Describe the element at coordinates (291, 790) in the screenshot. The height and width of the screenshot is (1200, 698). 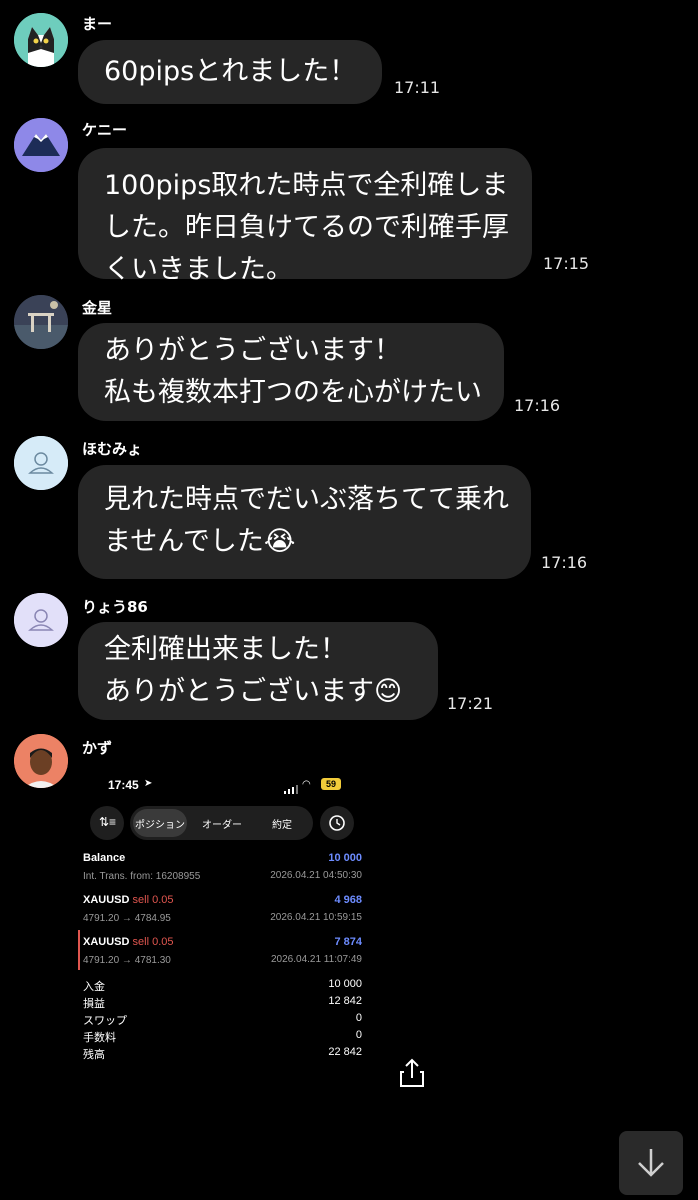
I see `signal-icon` at that location.